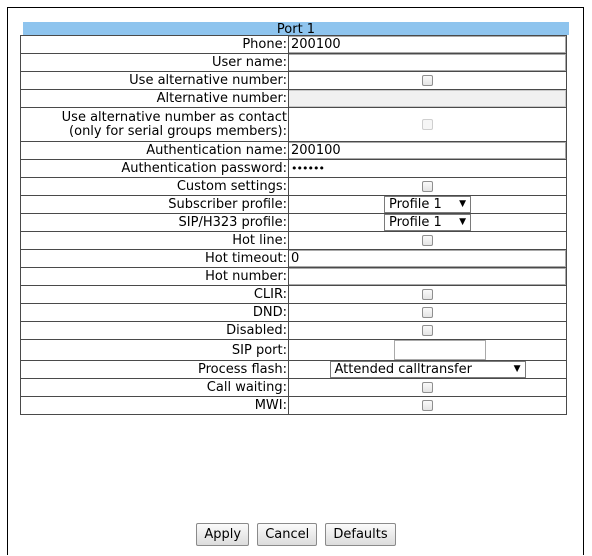  Describe the element at coordinates (427, 405) in the screenshot. I see `mwi-checkbox` at that location.